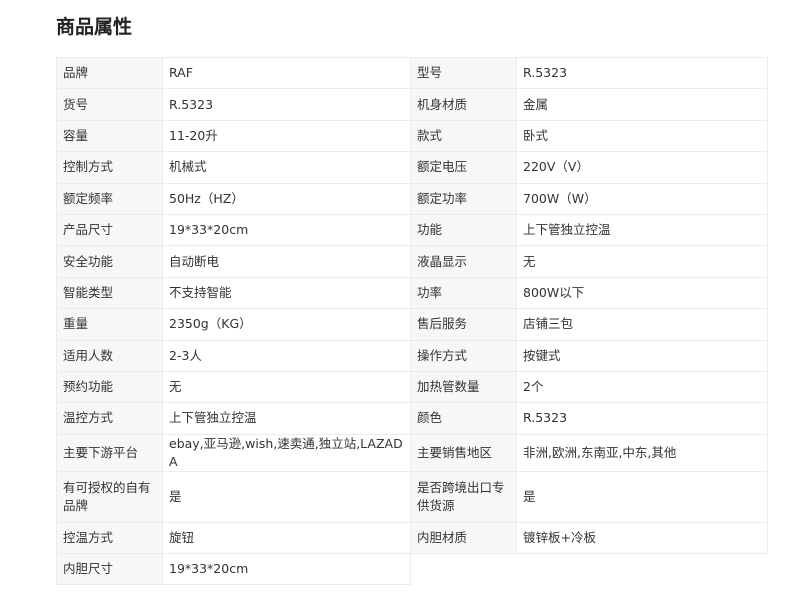  What do you see at coordinates (286, 452) in the screenshot?
I see `attribute-value: ebay,亚马逊,wish,速卖通,独立站,LAZADA` at bounding box center [286, 452].